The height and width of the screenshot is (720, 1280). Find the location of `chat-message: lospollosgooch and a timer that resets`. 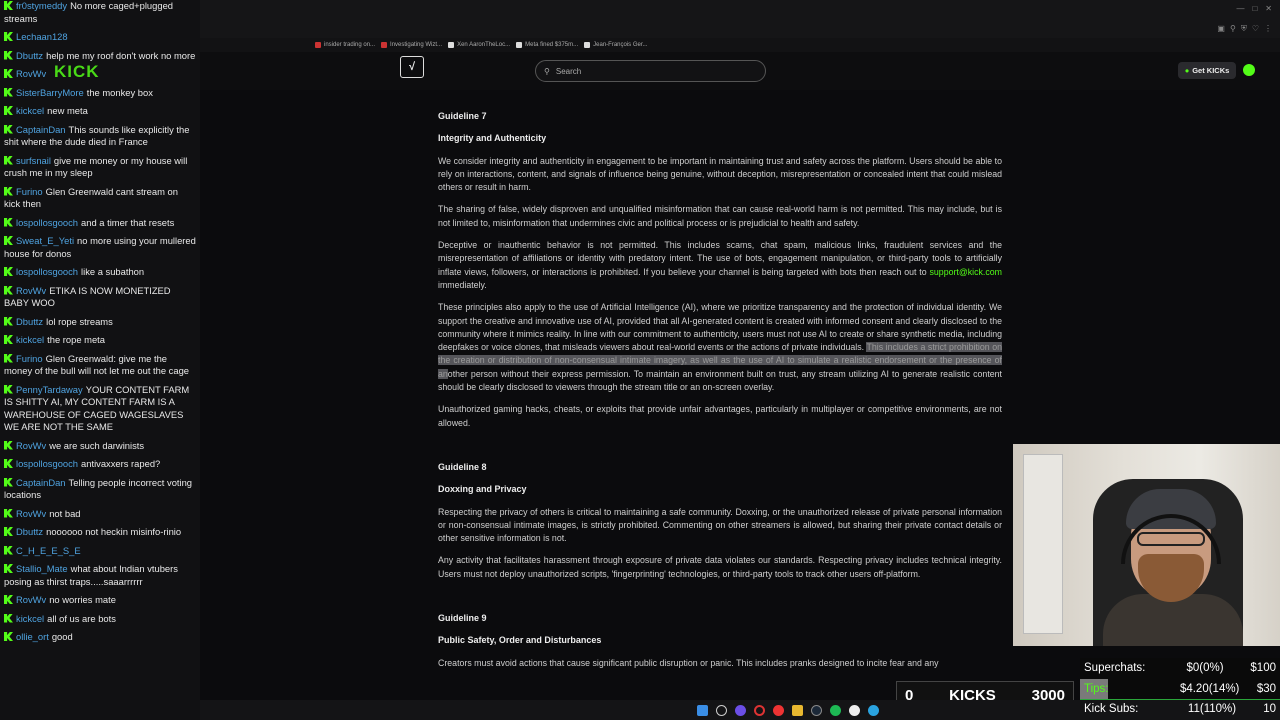

chat-message: lospollosgooch and a timer that resets is located at coordinates (100, 223).